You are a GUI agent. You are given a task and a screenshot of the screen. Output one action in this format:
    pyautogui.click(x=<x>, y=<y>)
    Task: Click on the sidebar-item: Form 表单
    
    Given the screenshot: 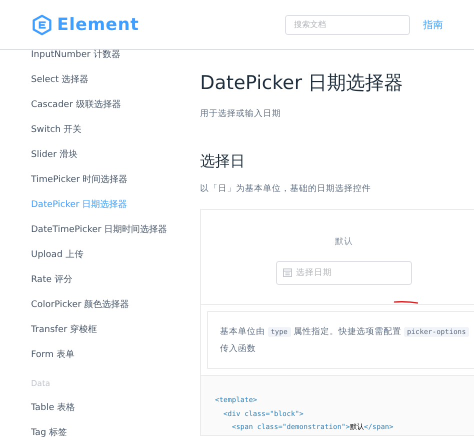 What is the action you would take?
    pyautogui.click(x=115, y=362)
    